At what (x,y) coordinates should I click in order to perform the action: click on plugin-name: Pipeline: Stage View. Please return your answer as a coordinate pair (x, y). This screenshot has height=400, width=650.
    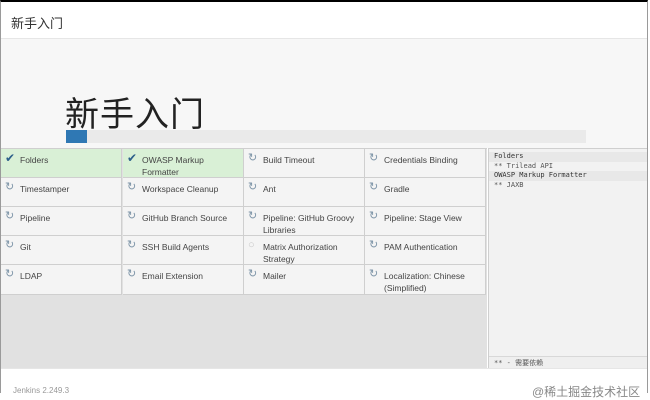
    Looking at the image, I should click on (423, 218).